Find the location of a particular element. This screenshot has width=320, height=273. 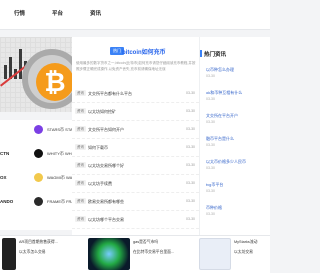

news-row: 资讯 以太坊哪个平台交易 03-30 is located at coordinates (135, 220).